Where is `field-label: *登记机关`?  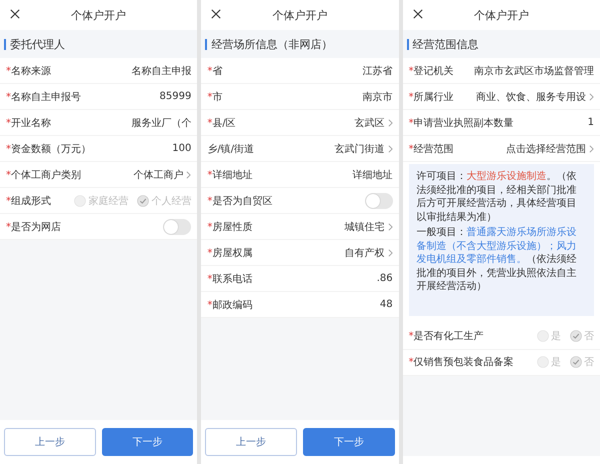 field-label: *登记机关 is located at coordinates (431, 71).